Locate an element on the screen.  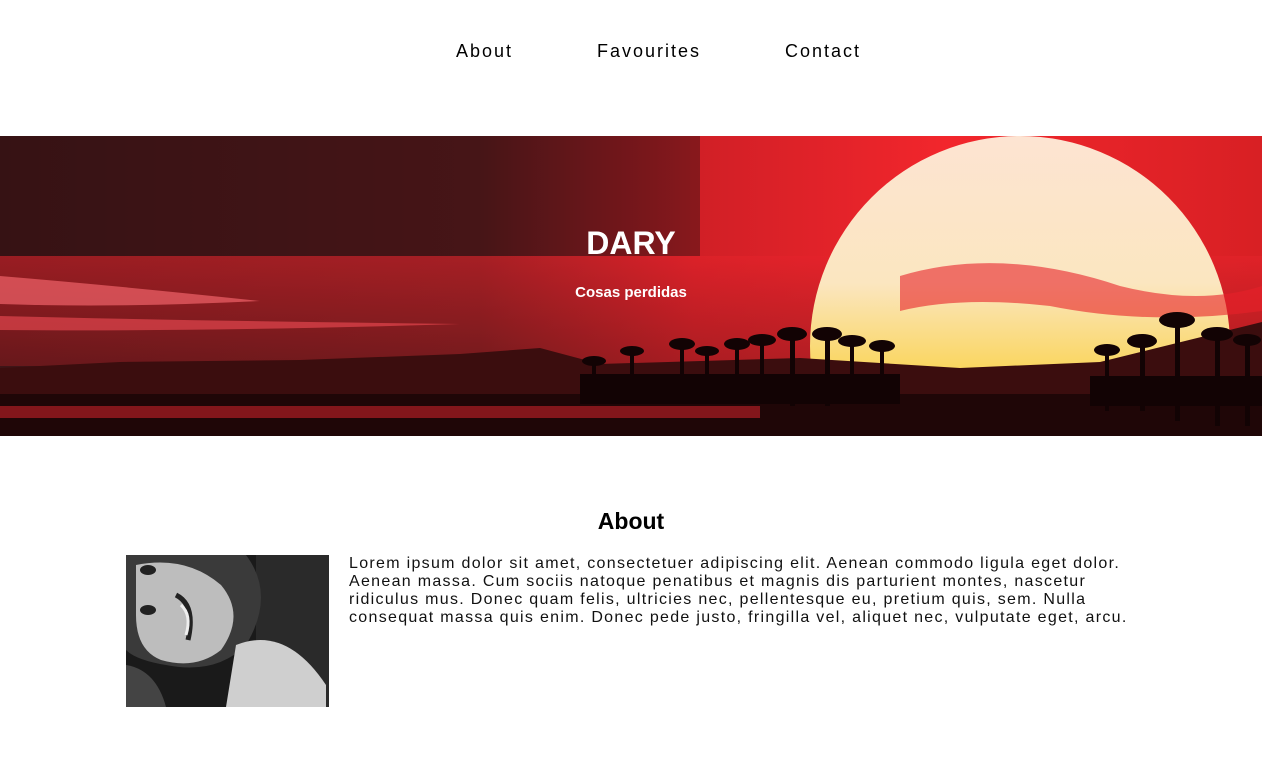
nav-link-contact: Contact is located at coordinates (823, 51).